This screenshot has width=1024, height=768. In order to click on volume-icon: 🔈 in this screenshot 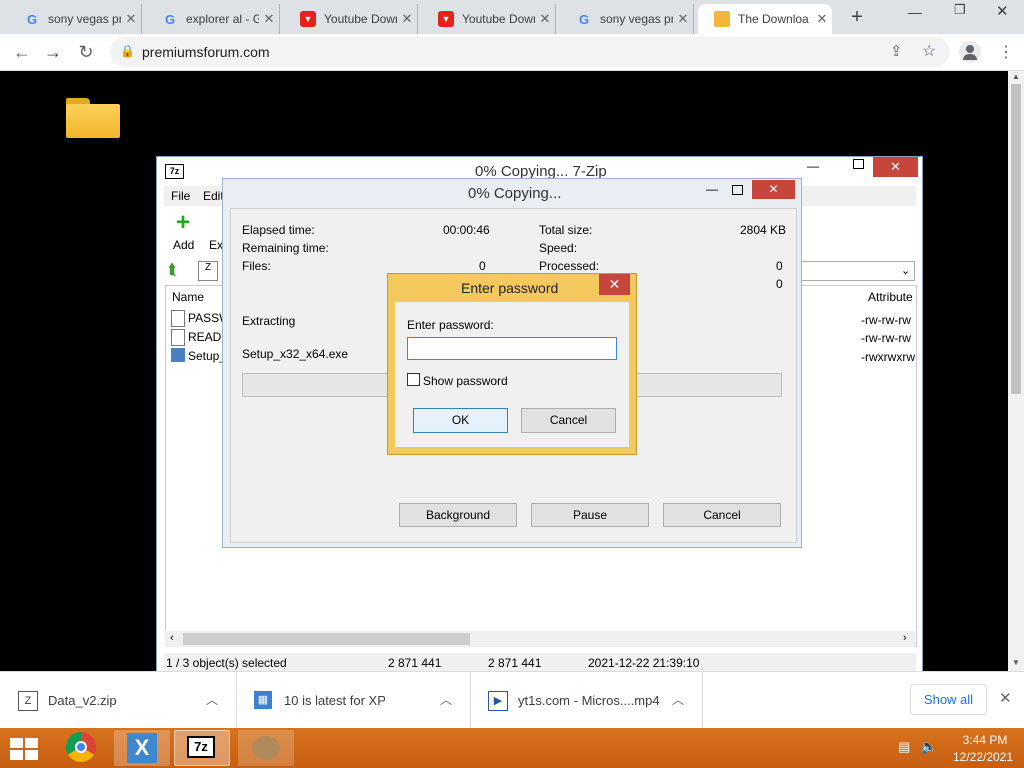, I will do `click(928, 746)`.